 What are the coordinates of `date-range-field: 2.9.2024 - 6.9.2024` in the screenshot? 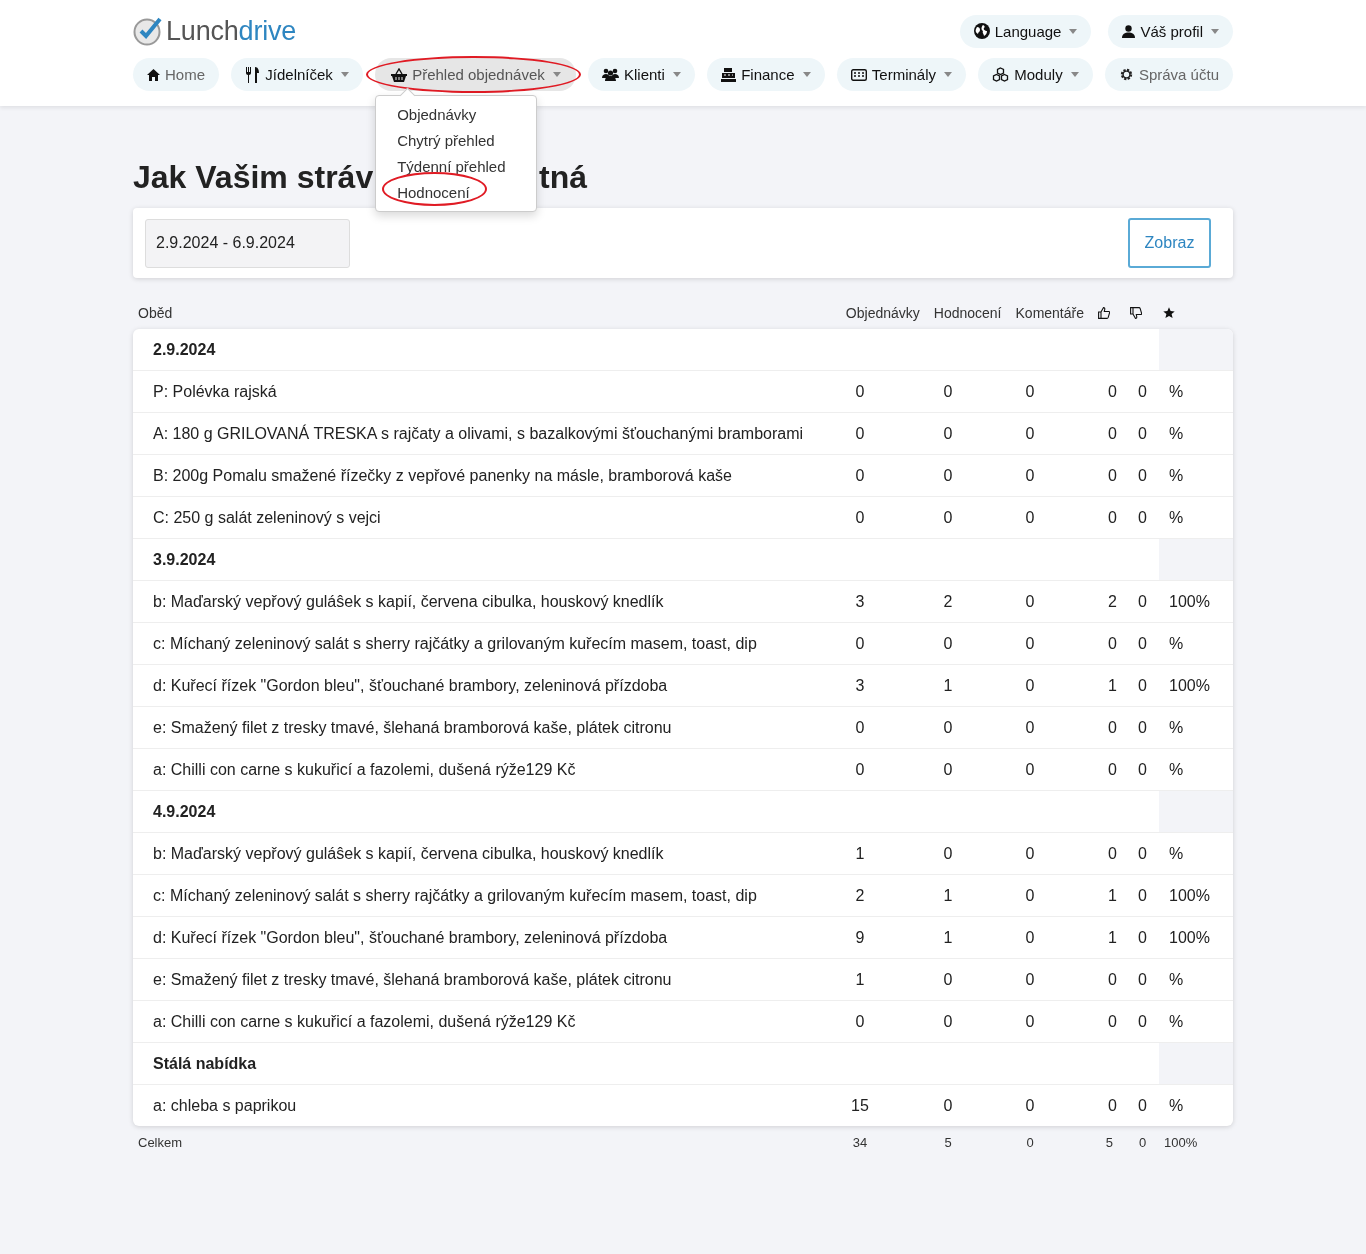 It's located at (247, 243).